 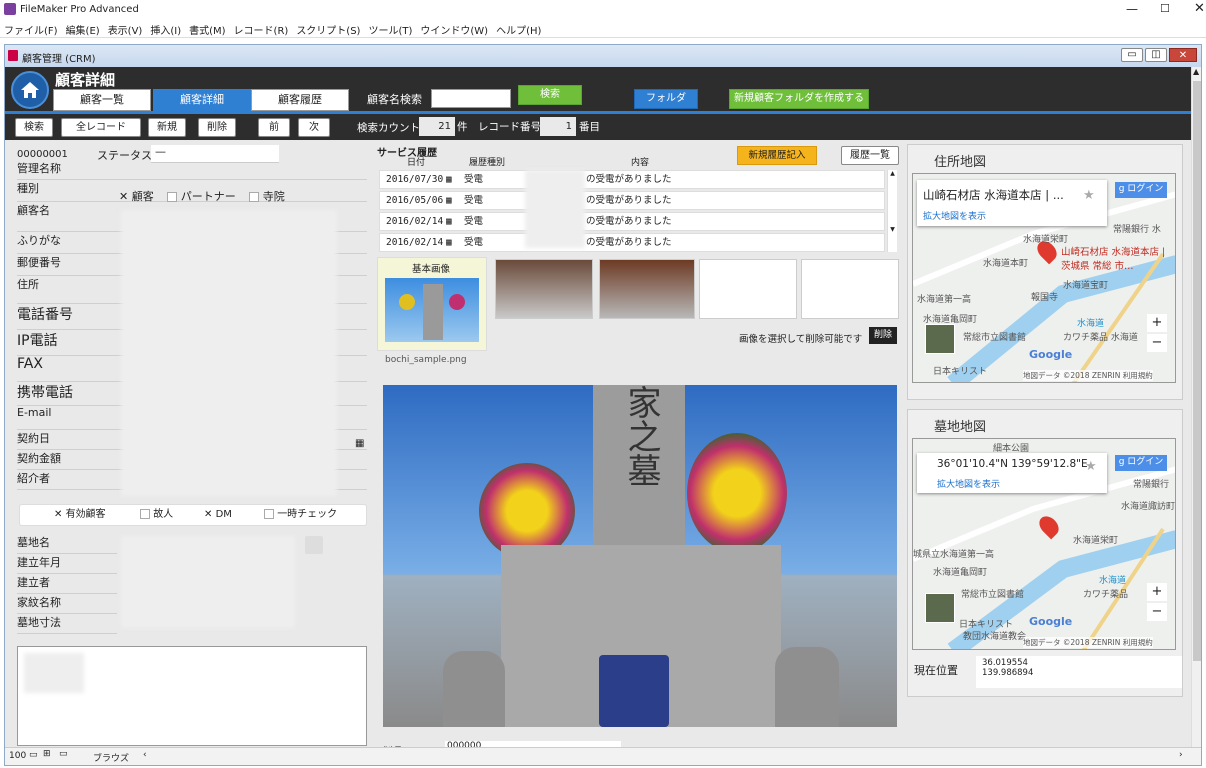 What do you see at coordinates (300, 515) in the screenshot?
I see `flag-temp-checkbox: 一時チェック` at bounding box center [300, 515].